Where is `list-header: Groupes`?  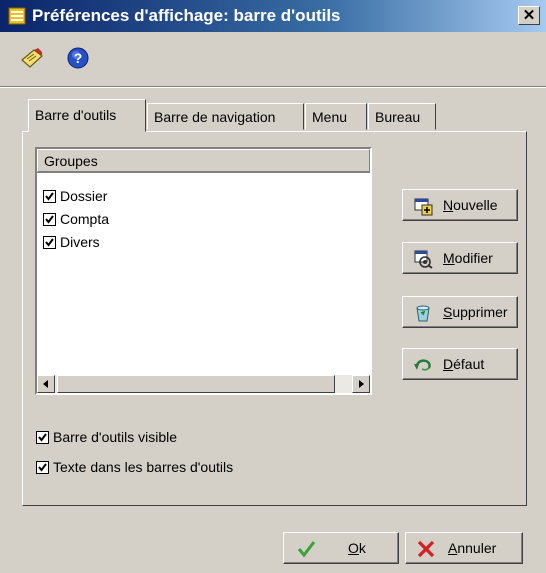 list-header: Groupes is located at coordinates (203, 161).